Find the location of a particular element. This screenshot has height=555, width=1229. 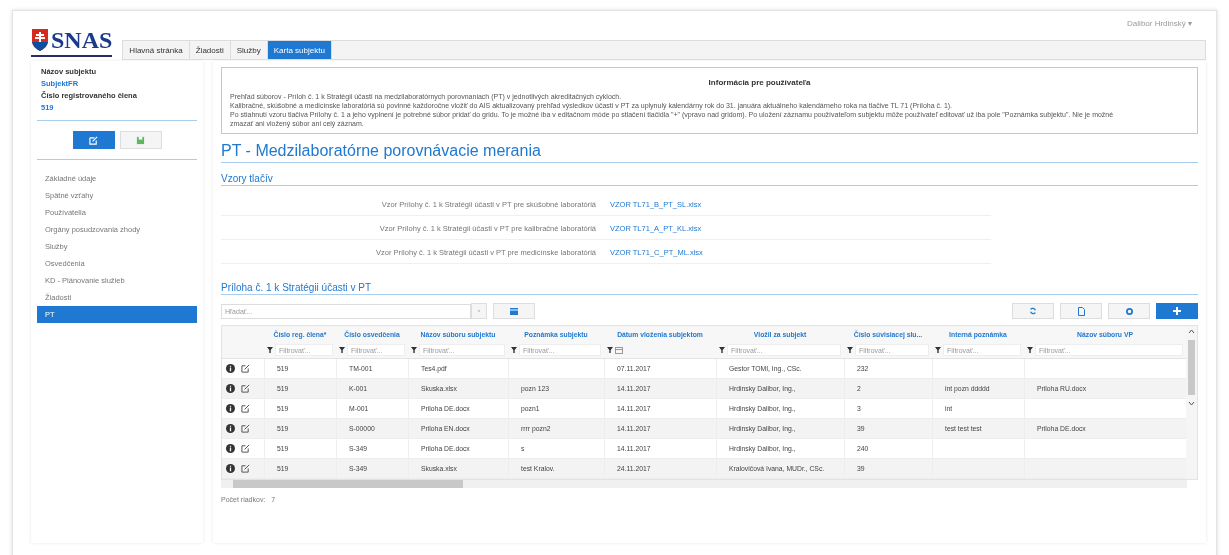

plus-icon is located at coordinates (1177, 311).